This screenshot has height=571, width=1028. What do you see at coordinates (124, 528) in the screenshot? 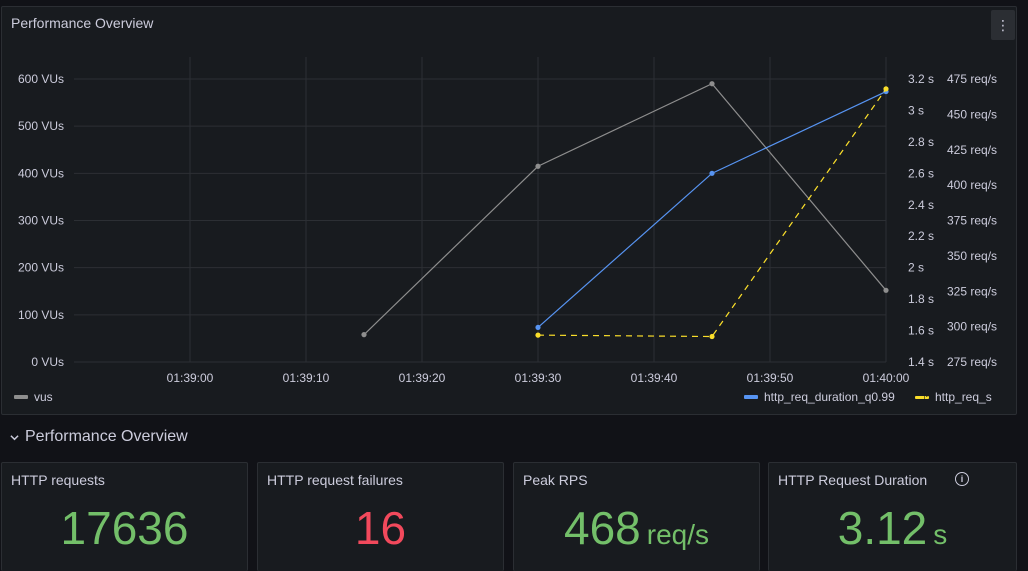
I see `stat-value: 17636` at bounding box center [124, 528].